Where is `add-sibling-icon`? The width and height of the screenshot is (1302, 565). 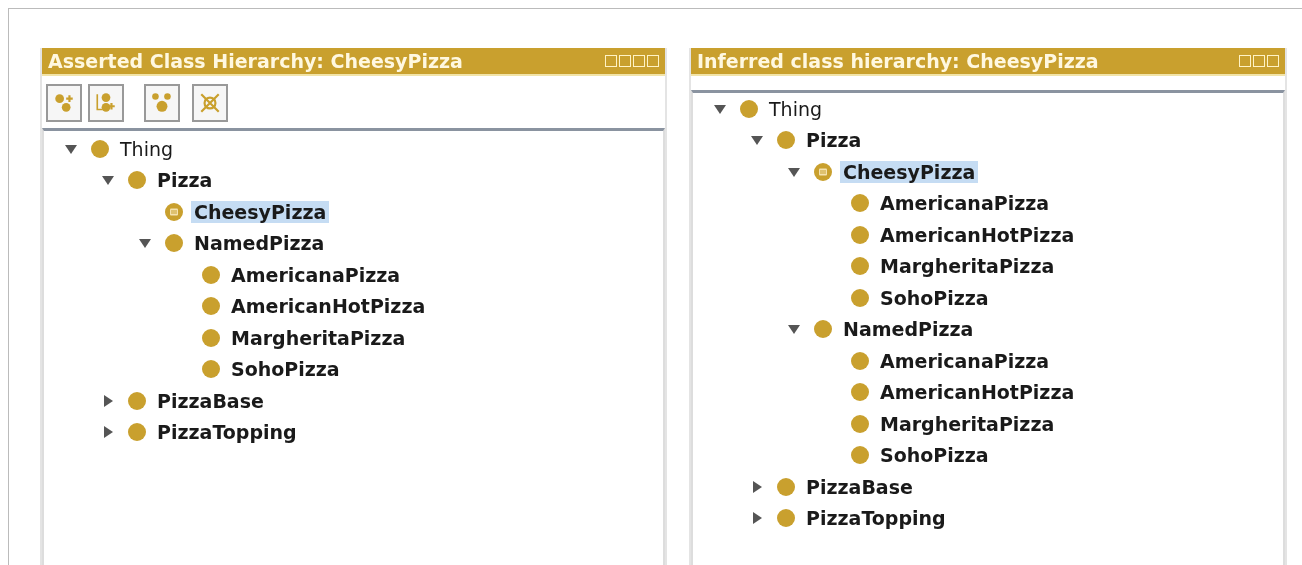 add-sibling-icon is located at coordinates (106, 103).